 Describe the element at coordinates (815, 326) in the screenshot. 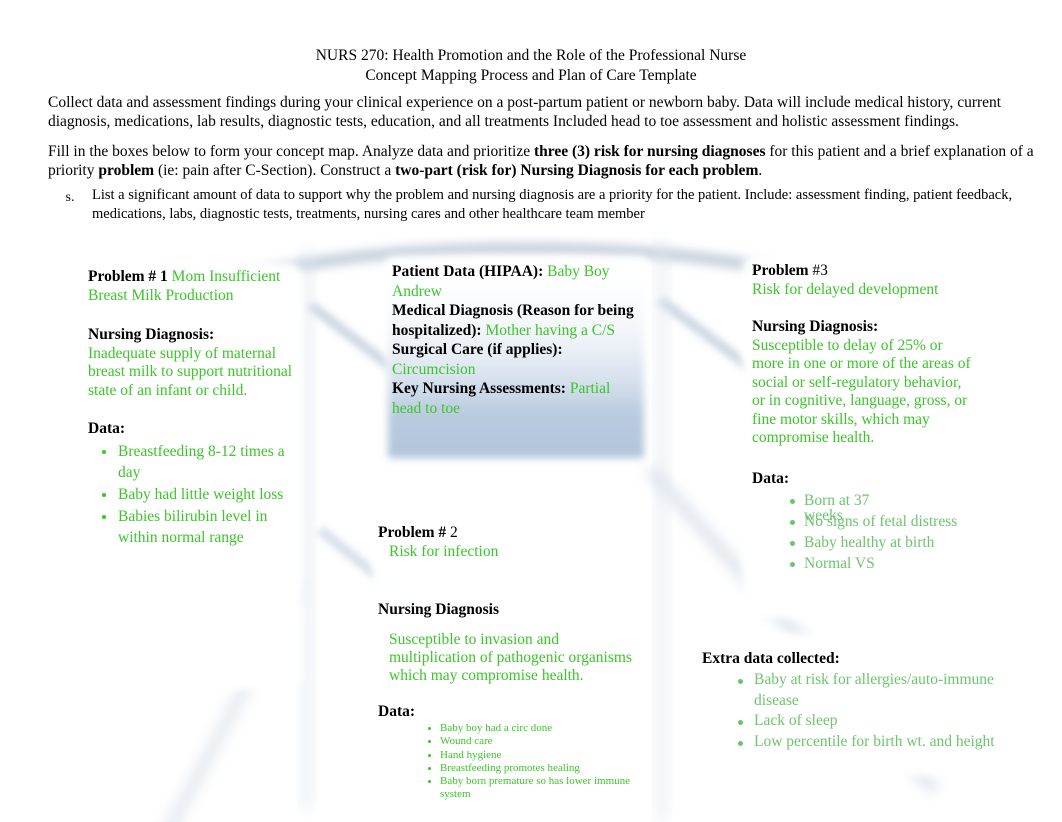

I see `problem-3-diagnosis-label: Nursing Diagnosis:` at that location.